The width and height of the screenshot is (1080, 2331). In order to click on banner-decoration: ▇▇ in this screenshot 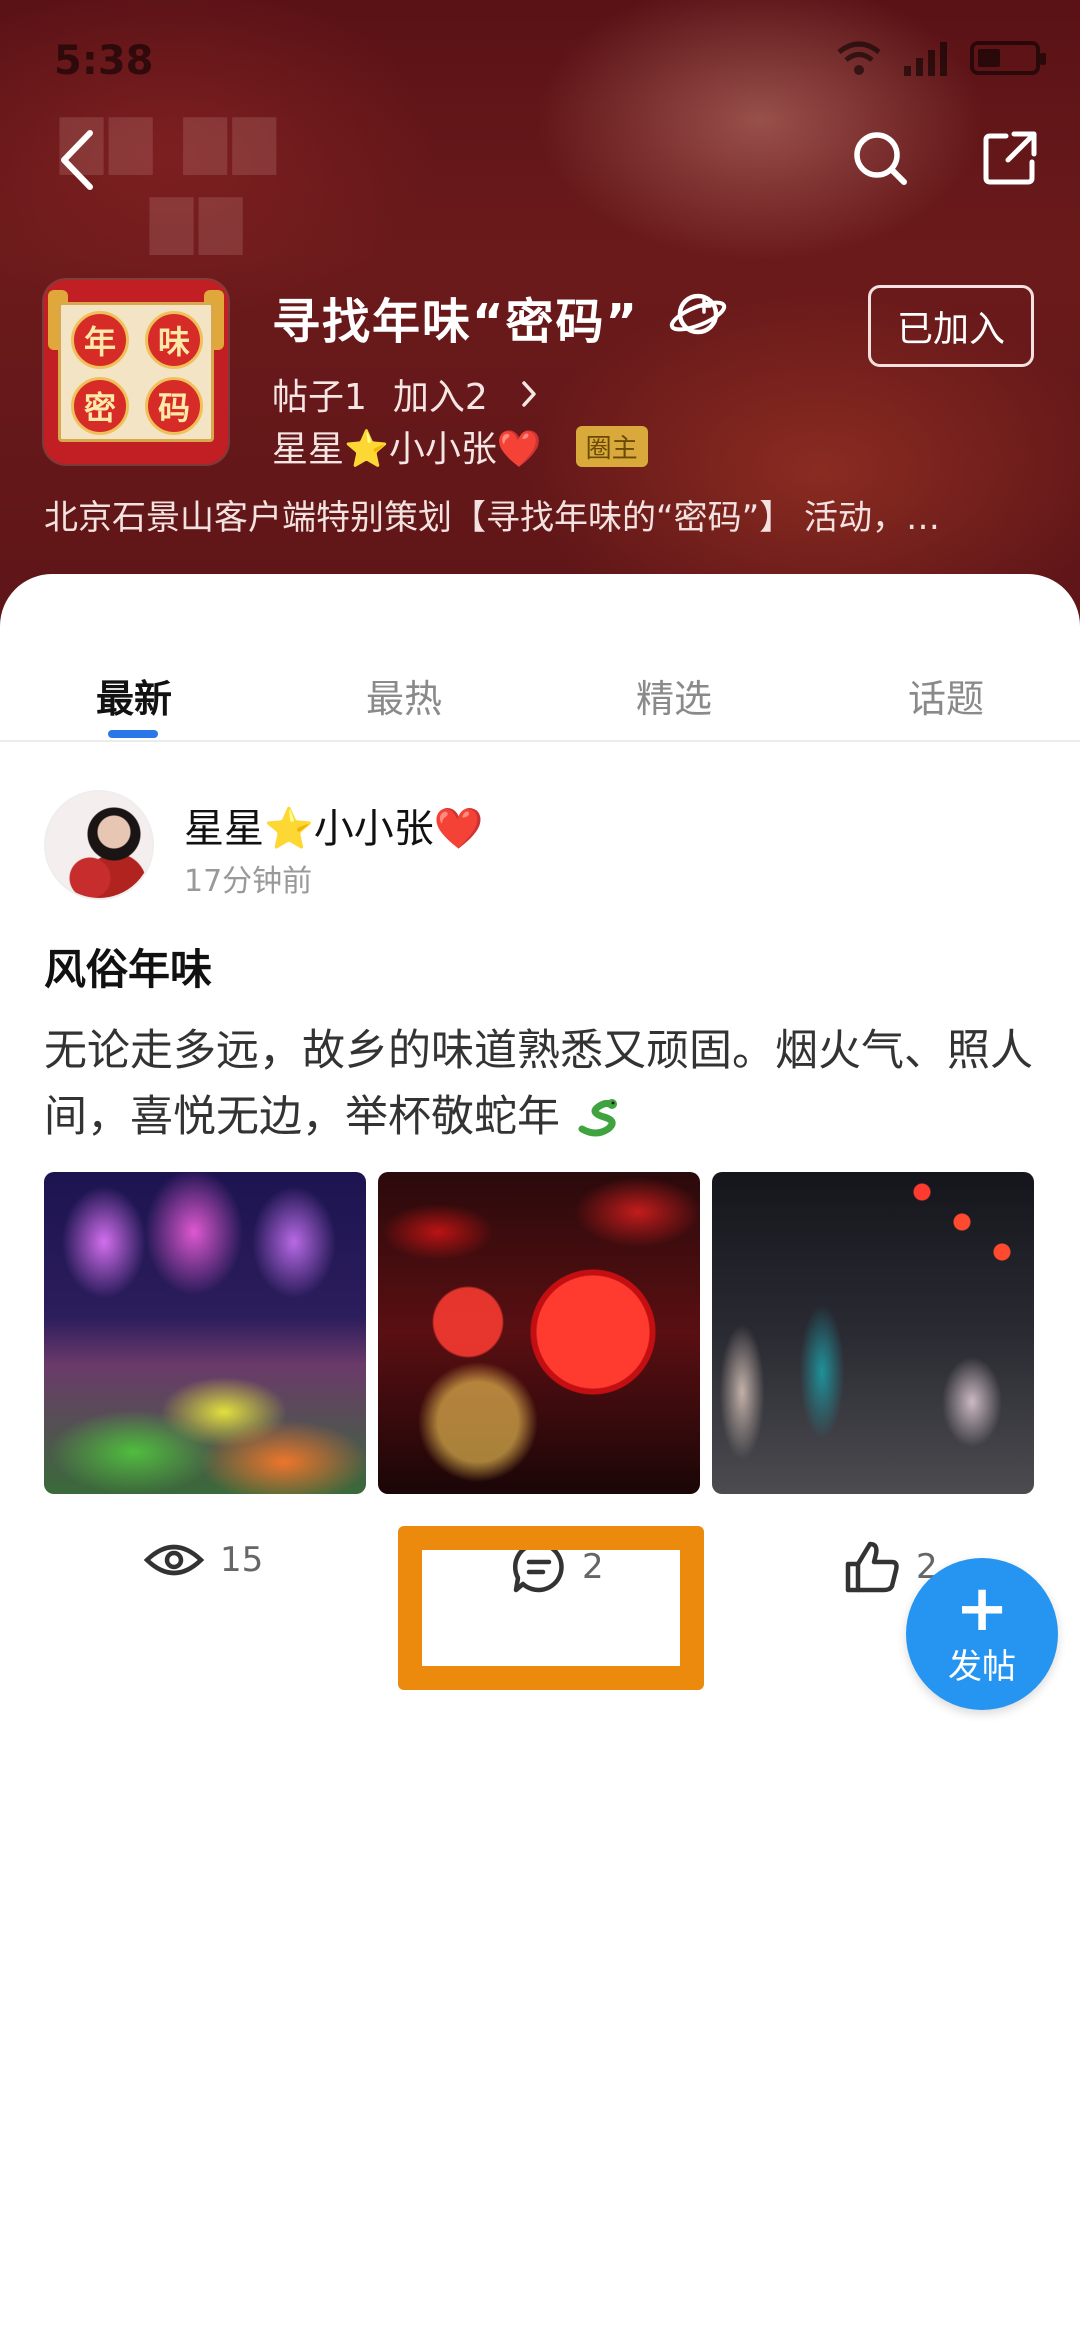, I will do `click(199, 222)`.